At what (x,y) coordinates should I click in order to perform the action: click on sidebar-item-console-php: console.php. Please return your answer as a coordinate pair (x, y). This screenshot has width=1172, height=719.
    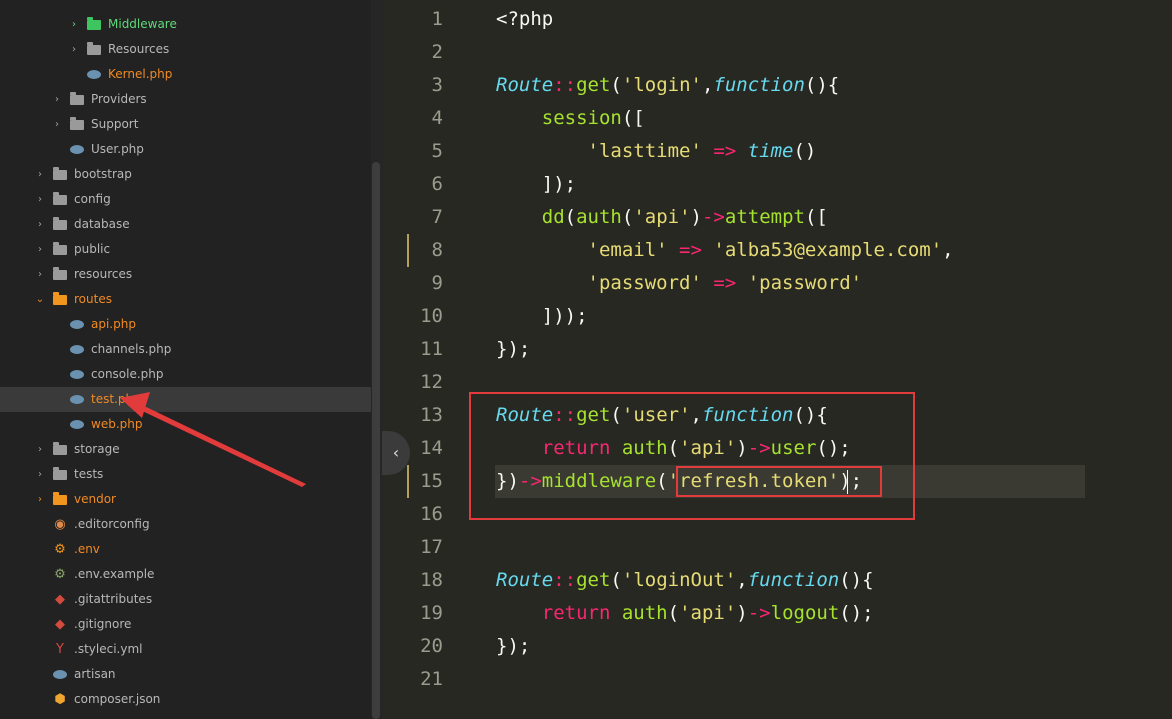
    Looking at the image, I should click on (185, 374).